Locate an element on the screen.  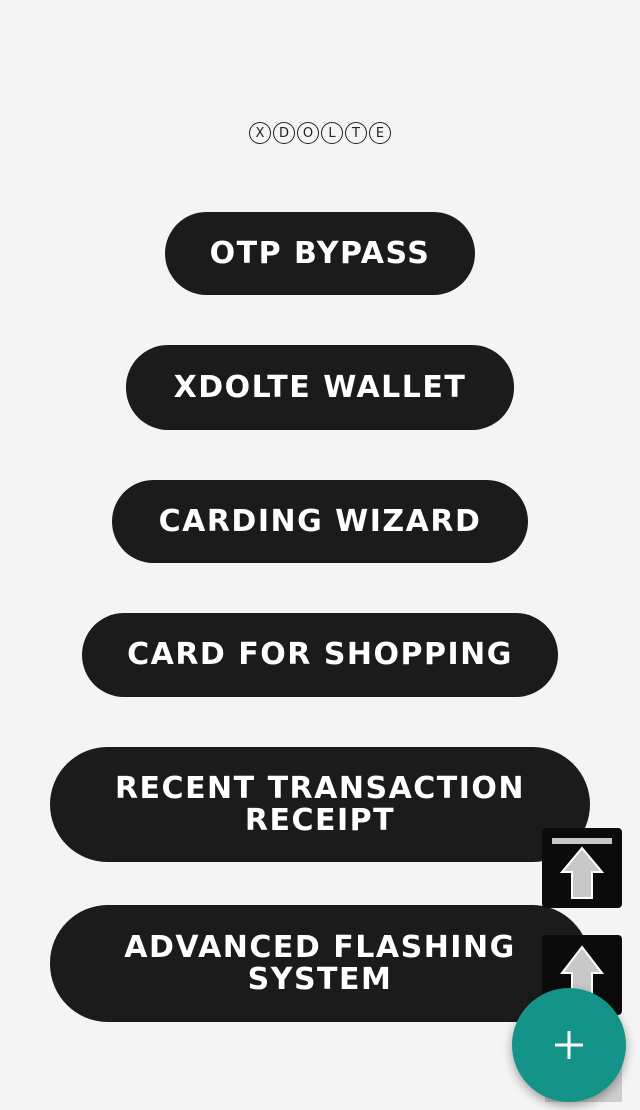
arrow-to-top-icon is located at coordinates (582, 868).